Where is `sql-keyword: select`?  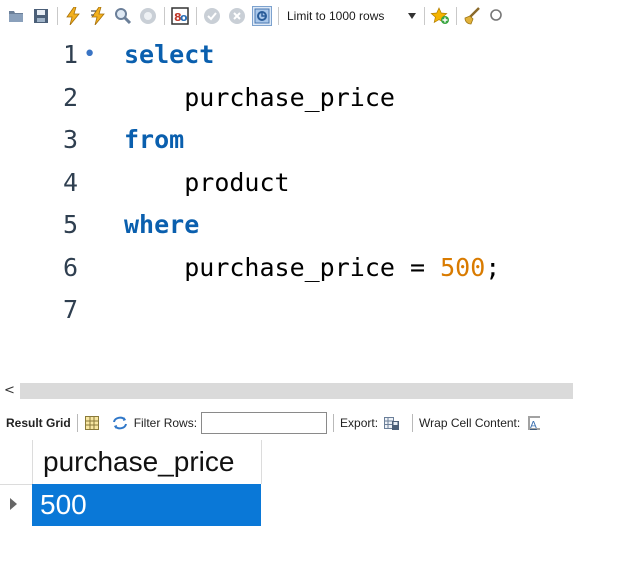
sql-keyword: select is located at coordinates (169, 54).